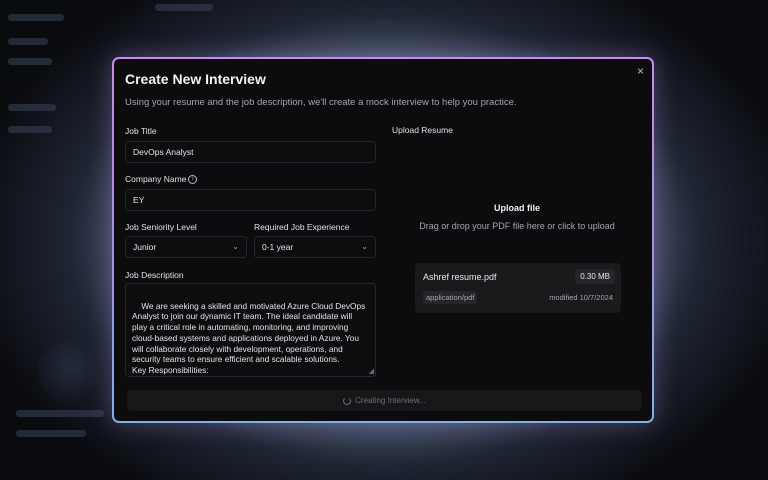 This screenshot has height=480, width=768. I want to click on info-icon: i, so click(193, 180).